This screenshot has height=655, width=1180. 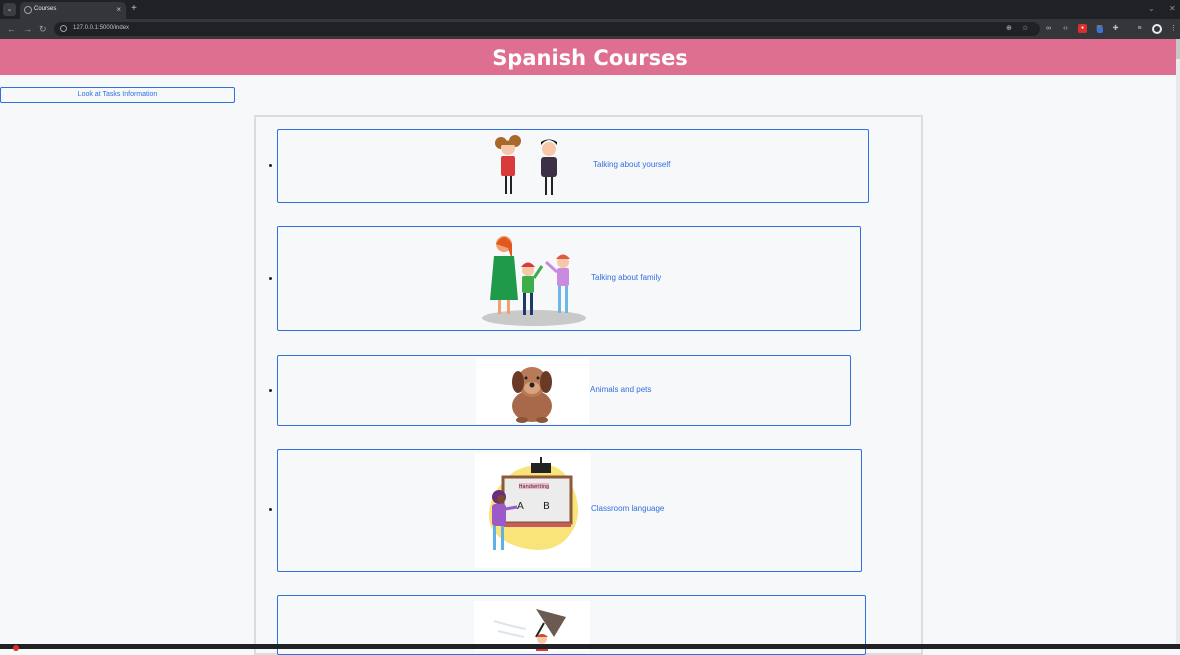 I want to click on globe-icon, so click(x=28, y=10).